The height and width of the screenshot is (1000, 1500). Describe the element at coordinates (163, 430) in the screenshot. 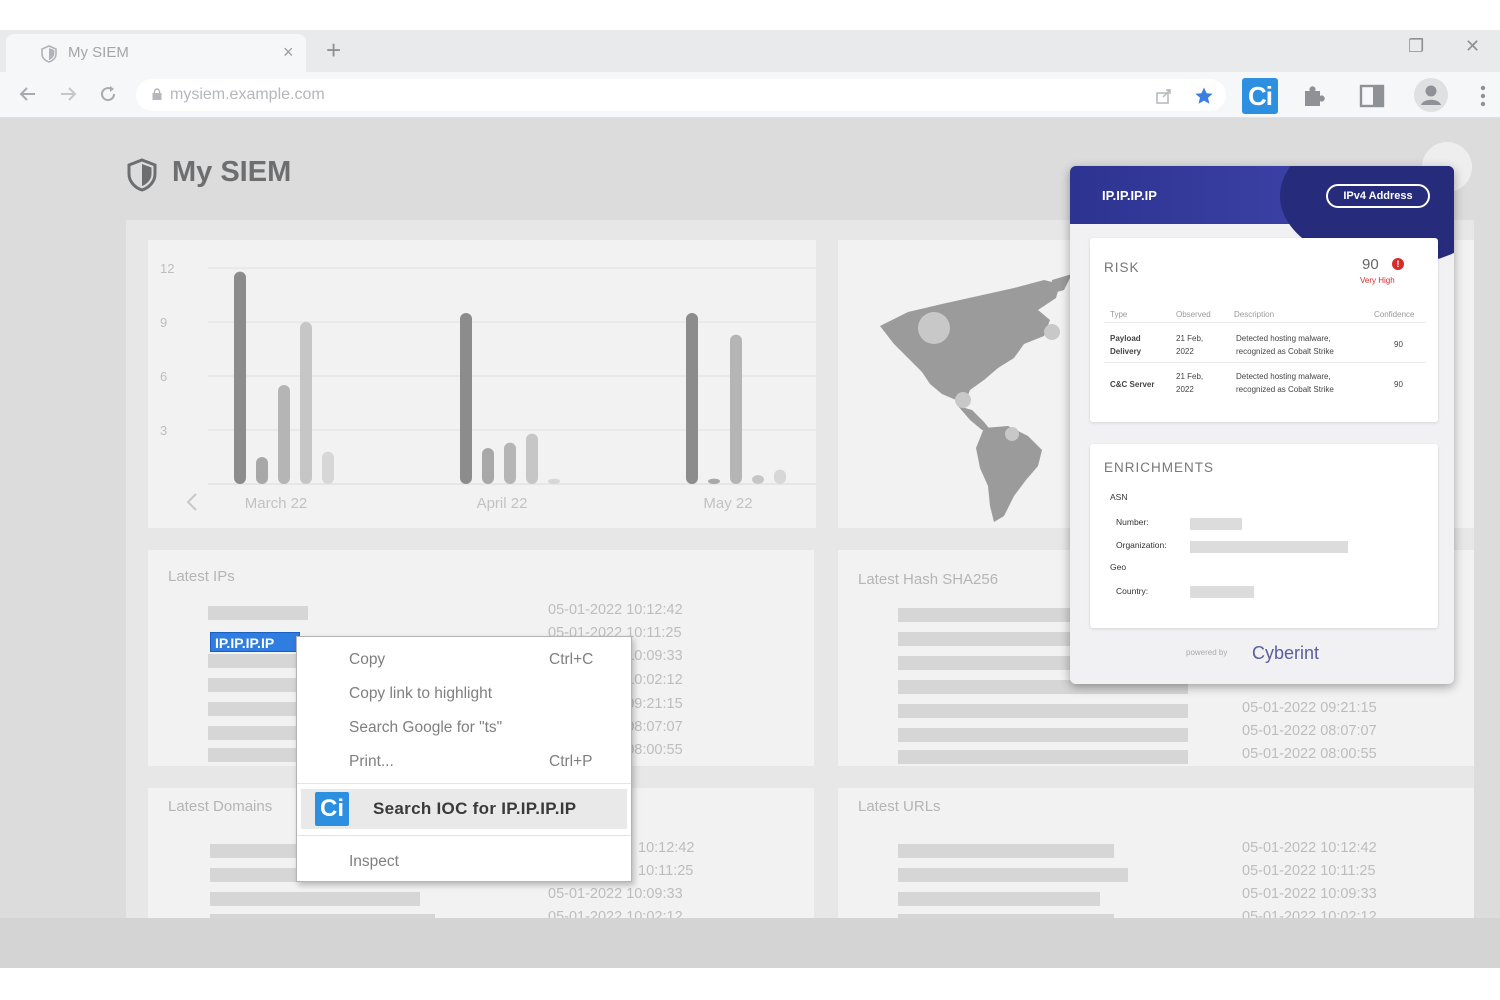

I see `y-tick-label: 3` at that location.